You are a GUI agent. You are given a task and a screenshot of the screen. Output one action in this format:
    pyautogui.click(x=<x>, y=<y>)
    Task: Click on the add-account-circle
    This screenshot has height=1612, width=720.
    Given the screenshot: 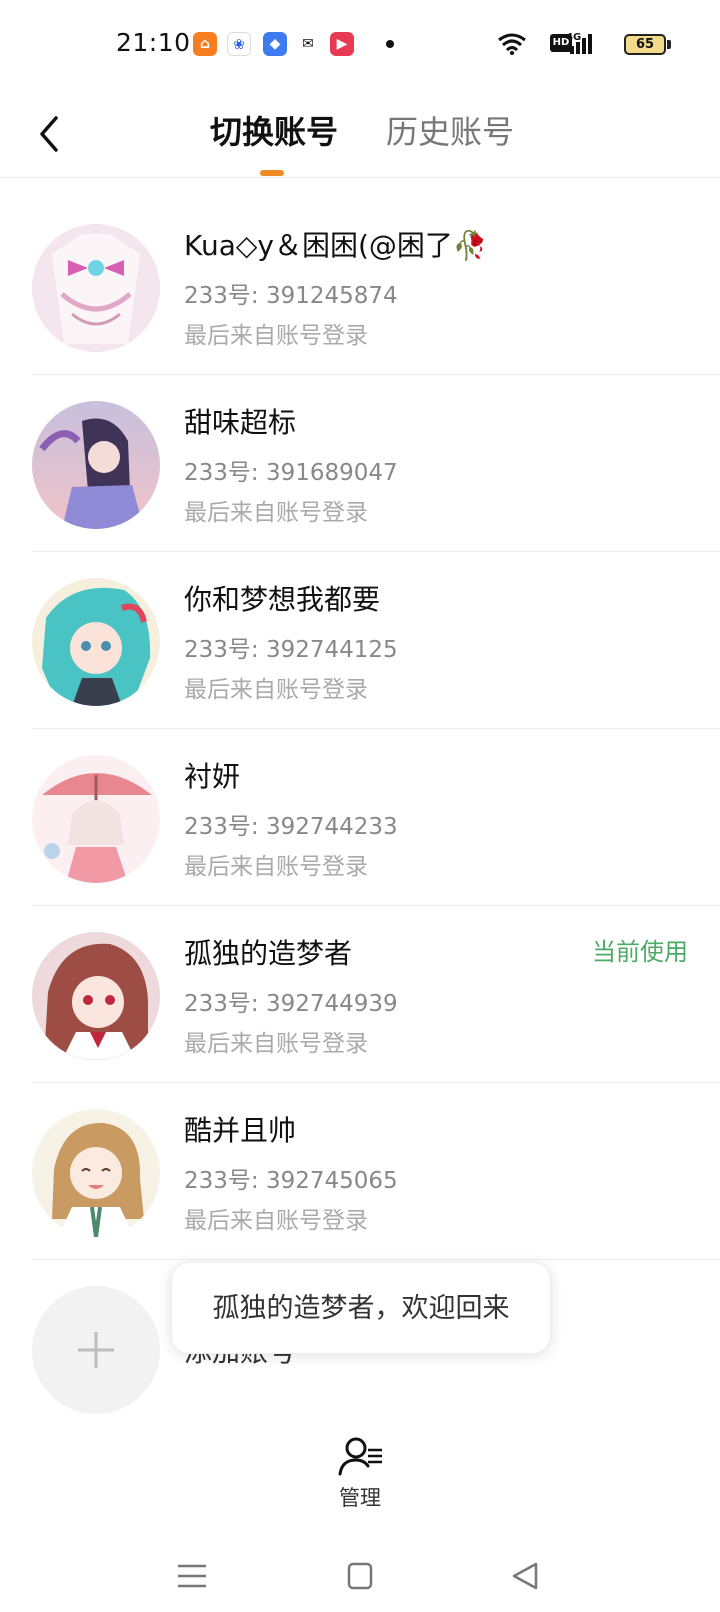 What is the action you would take?
    pyautogui.click(x=96, y=1350)
    